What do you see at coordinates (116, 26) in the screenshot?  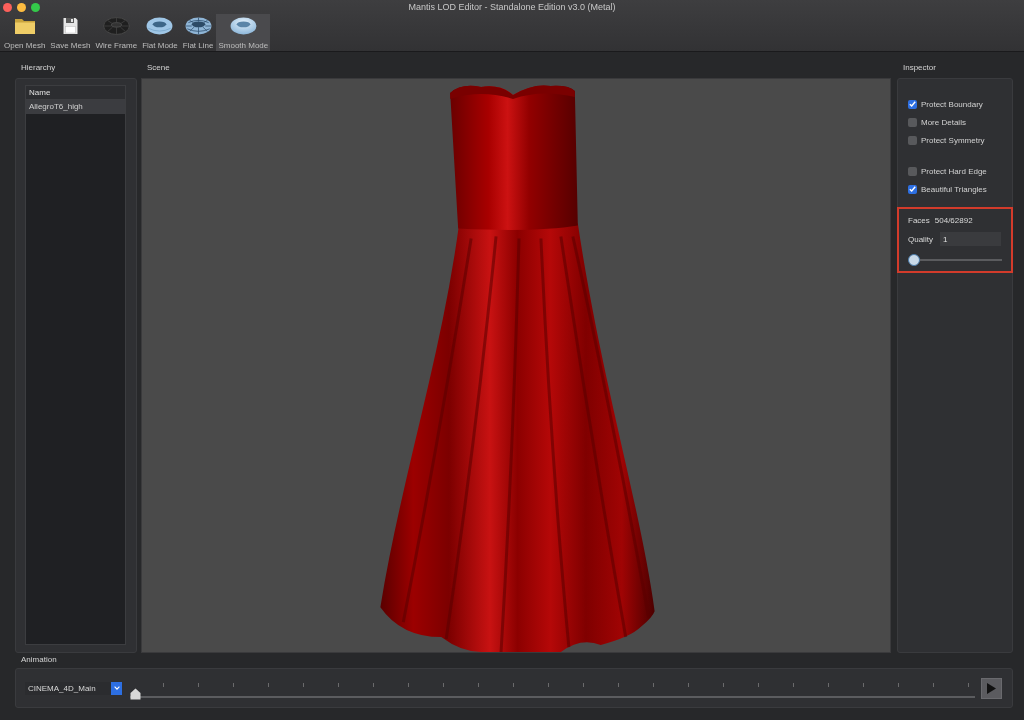 I see `torus-wireframe-icon` at bounding box center [116, 26].